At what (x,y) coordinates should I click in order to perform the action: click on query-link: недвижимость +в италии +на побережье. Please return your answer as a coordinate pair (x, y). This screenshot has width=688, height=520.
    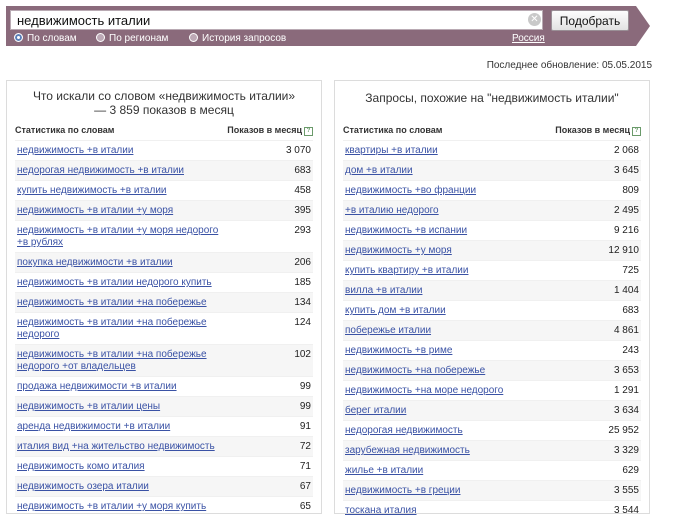
    Looking at the image, I should click on (123, 302).